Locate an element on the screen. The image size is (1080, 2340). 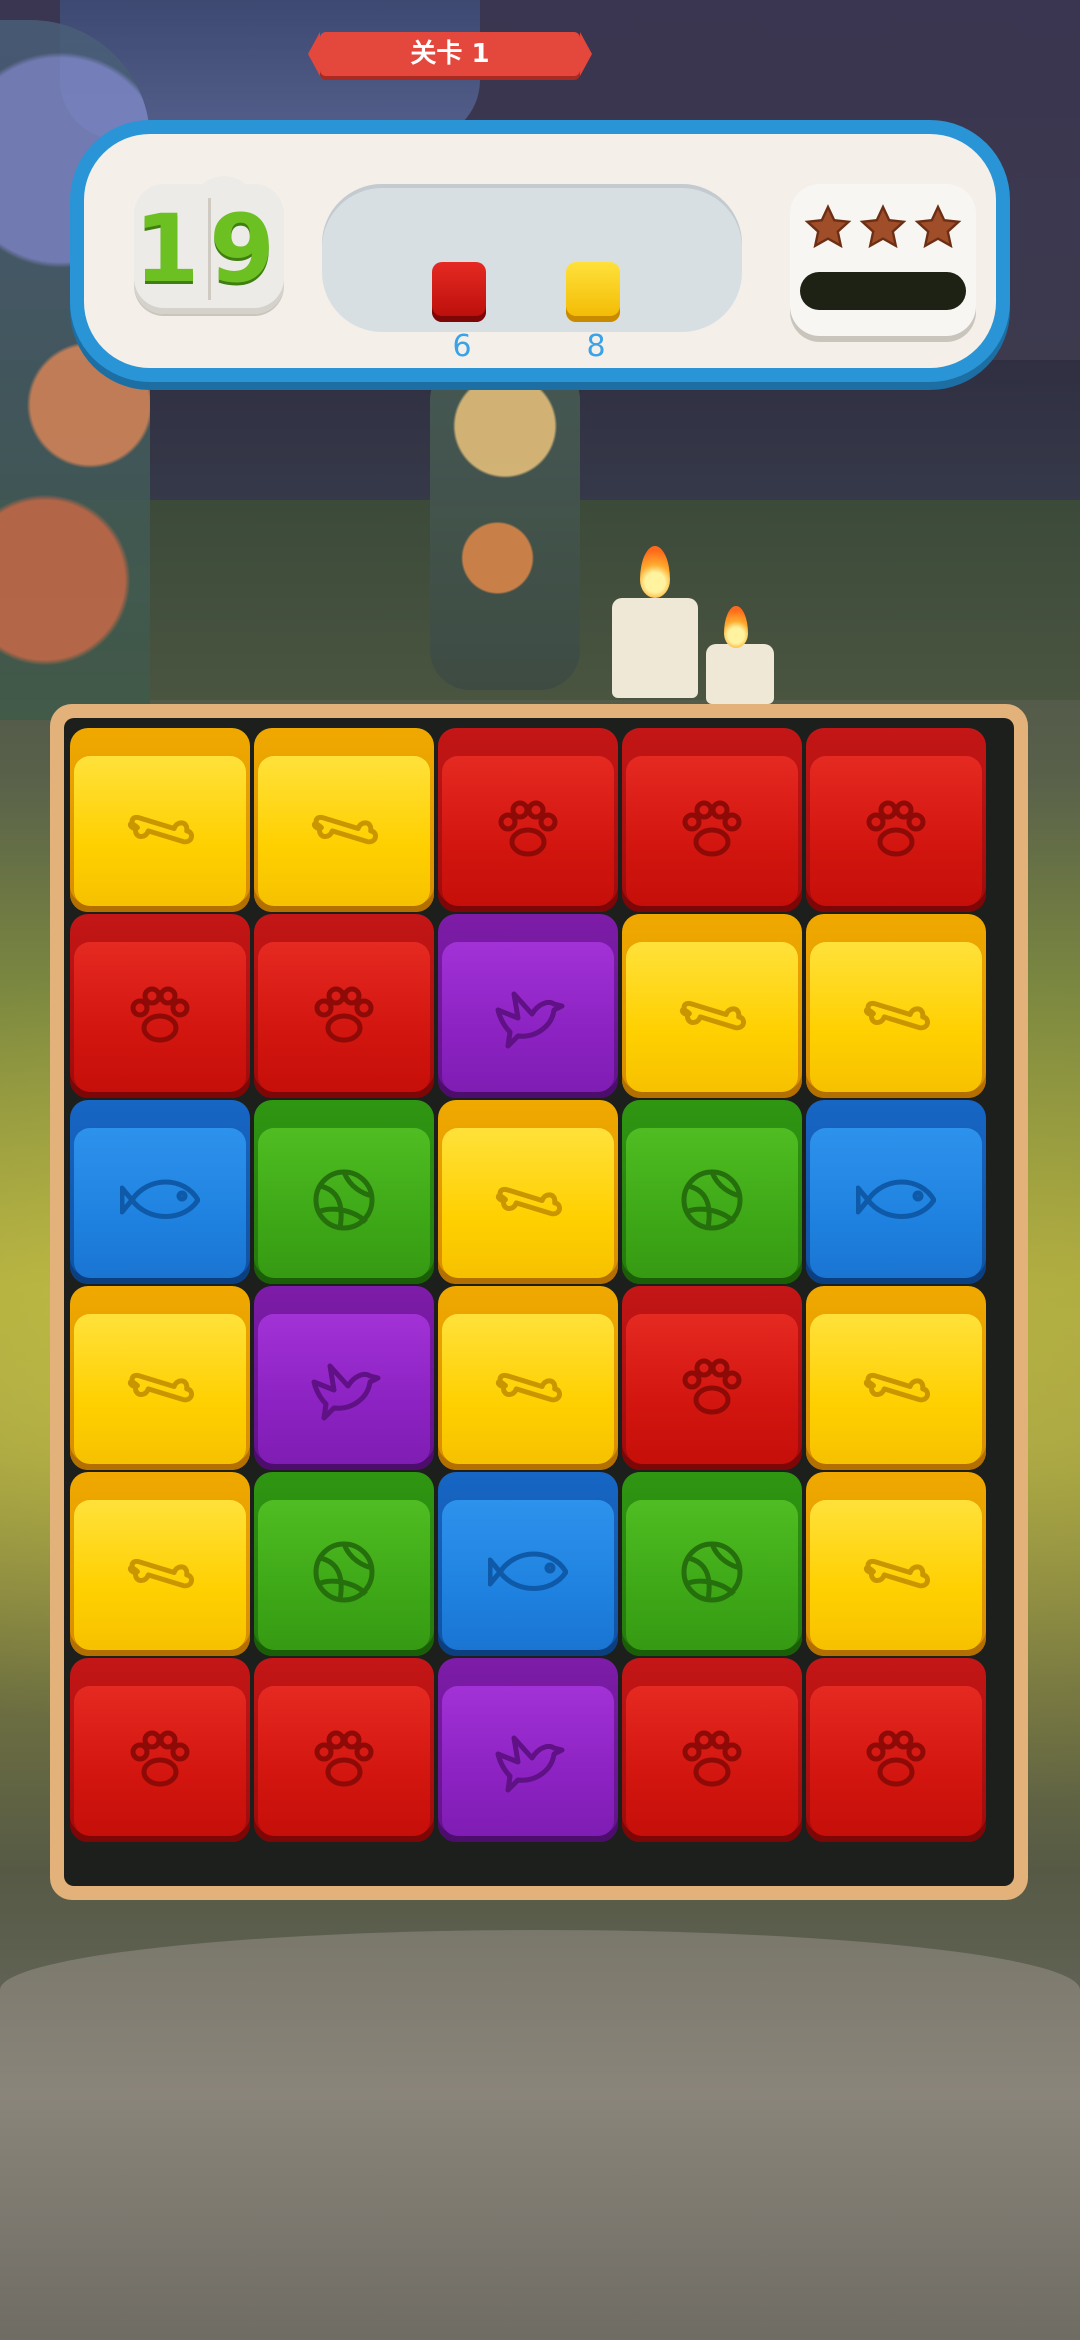
red-cube-icon is located at coordinates (459, 292).